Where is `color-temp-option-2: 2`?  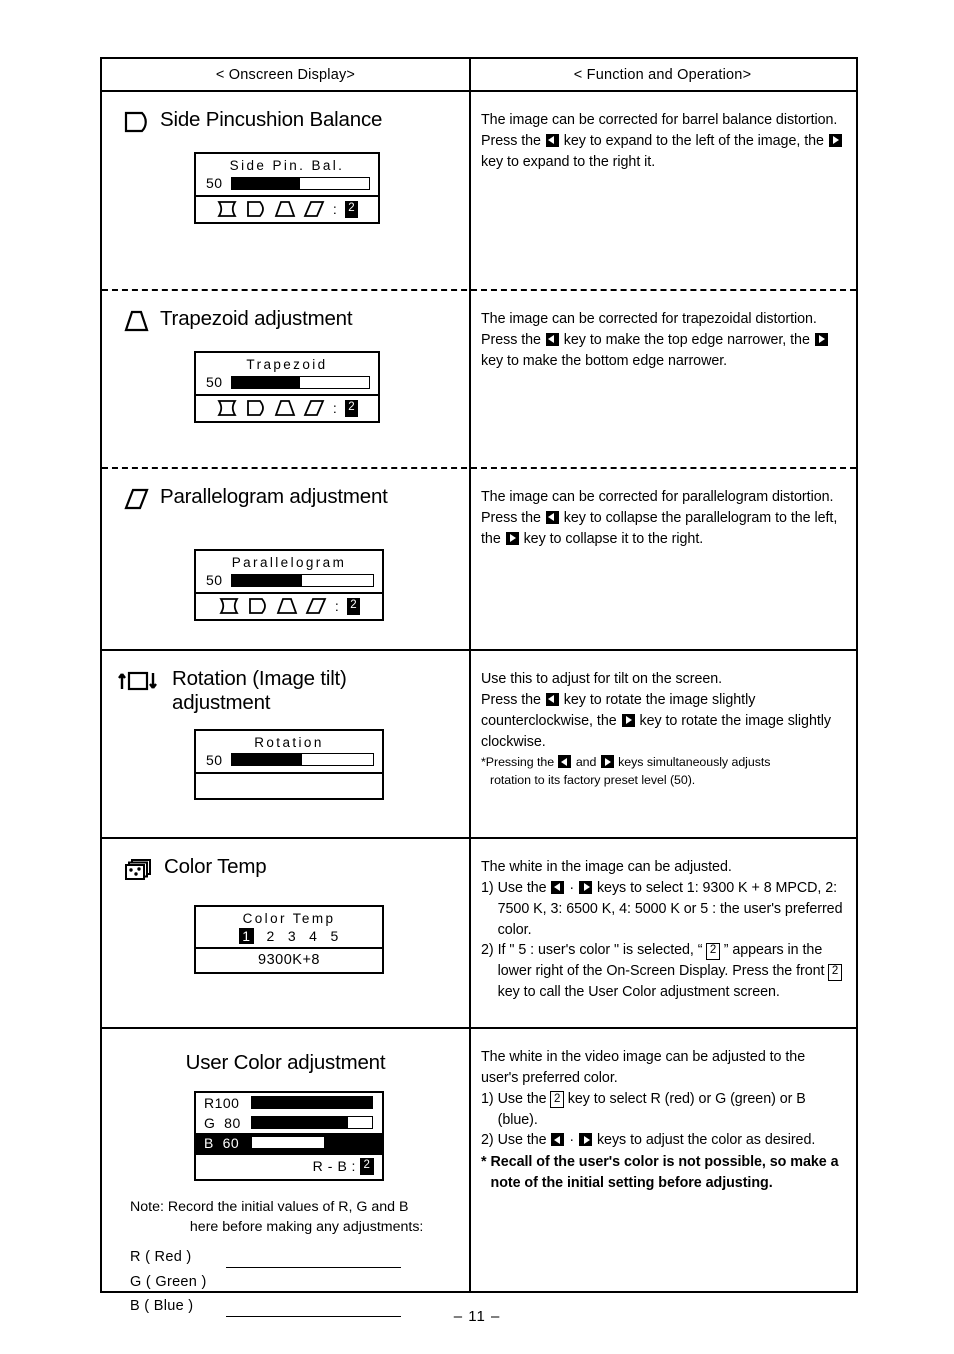 color-temp-option-2: 2 is located at coordinates (271, 936).